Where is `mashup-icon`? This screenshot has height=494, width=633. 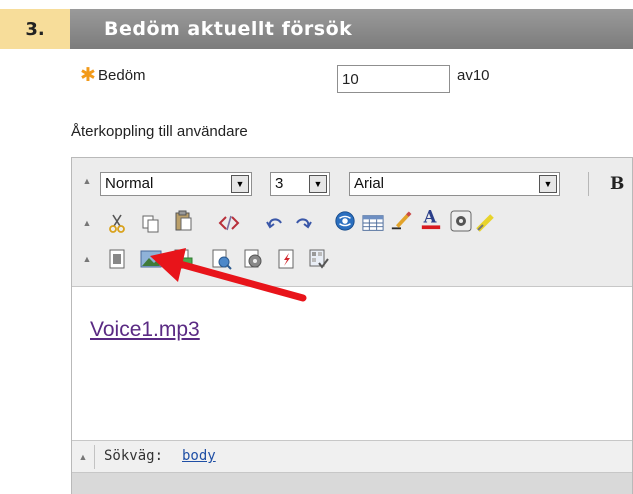 mashup-icon is located at coordinates (117, 259).